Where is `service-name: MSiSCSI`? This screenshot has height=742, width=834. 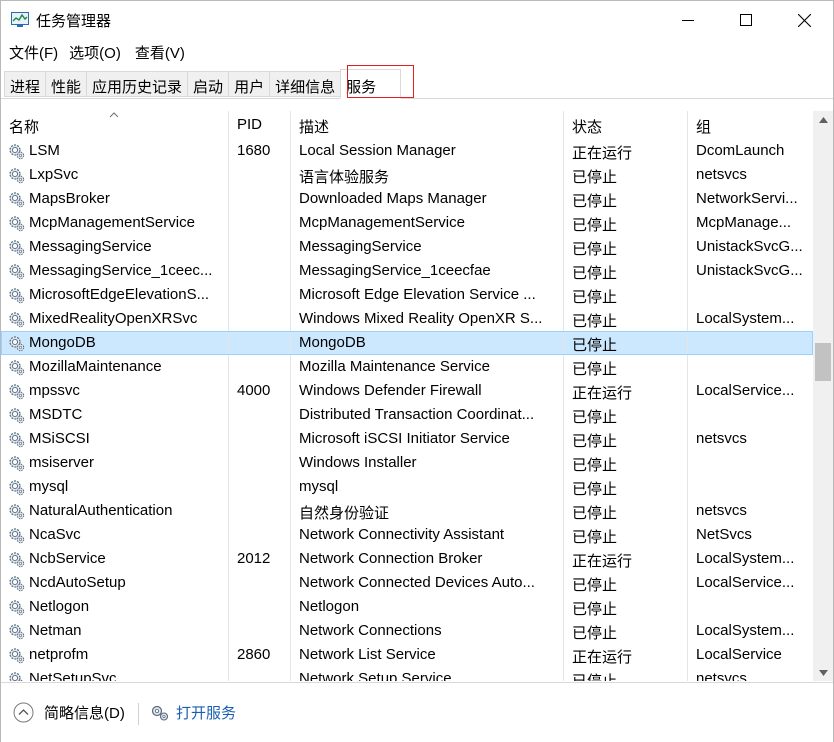
service-name: MSiSCSI is located at coordinates (59, 438).